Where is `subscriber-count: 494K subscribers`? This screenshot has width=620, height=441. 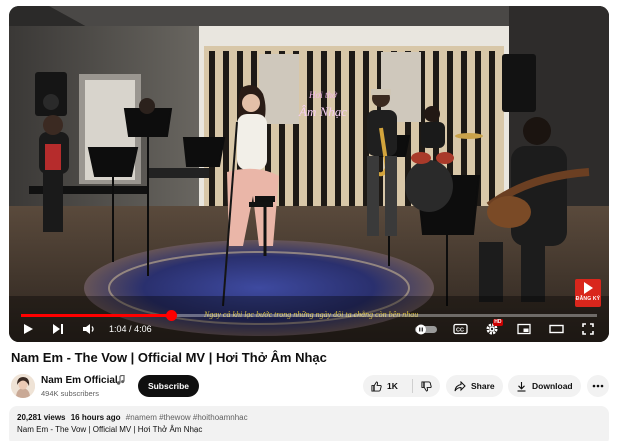 subscriber-count: 494K subscribers is located at coordinates (70, 393).